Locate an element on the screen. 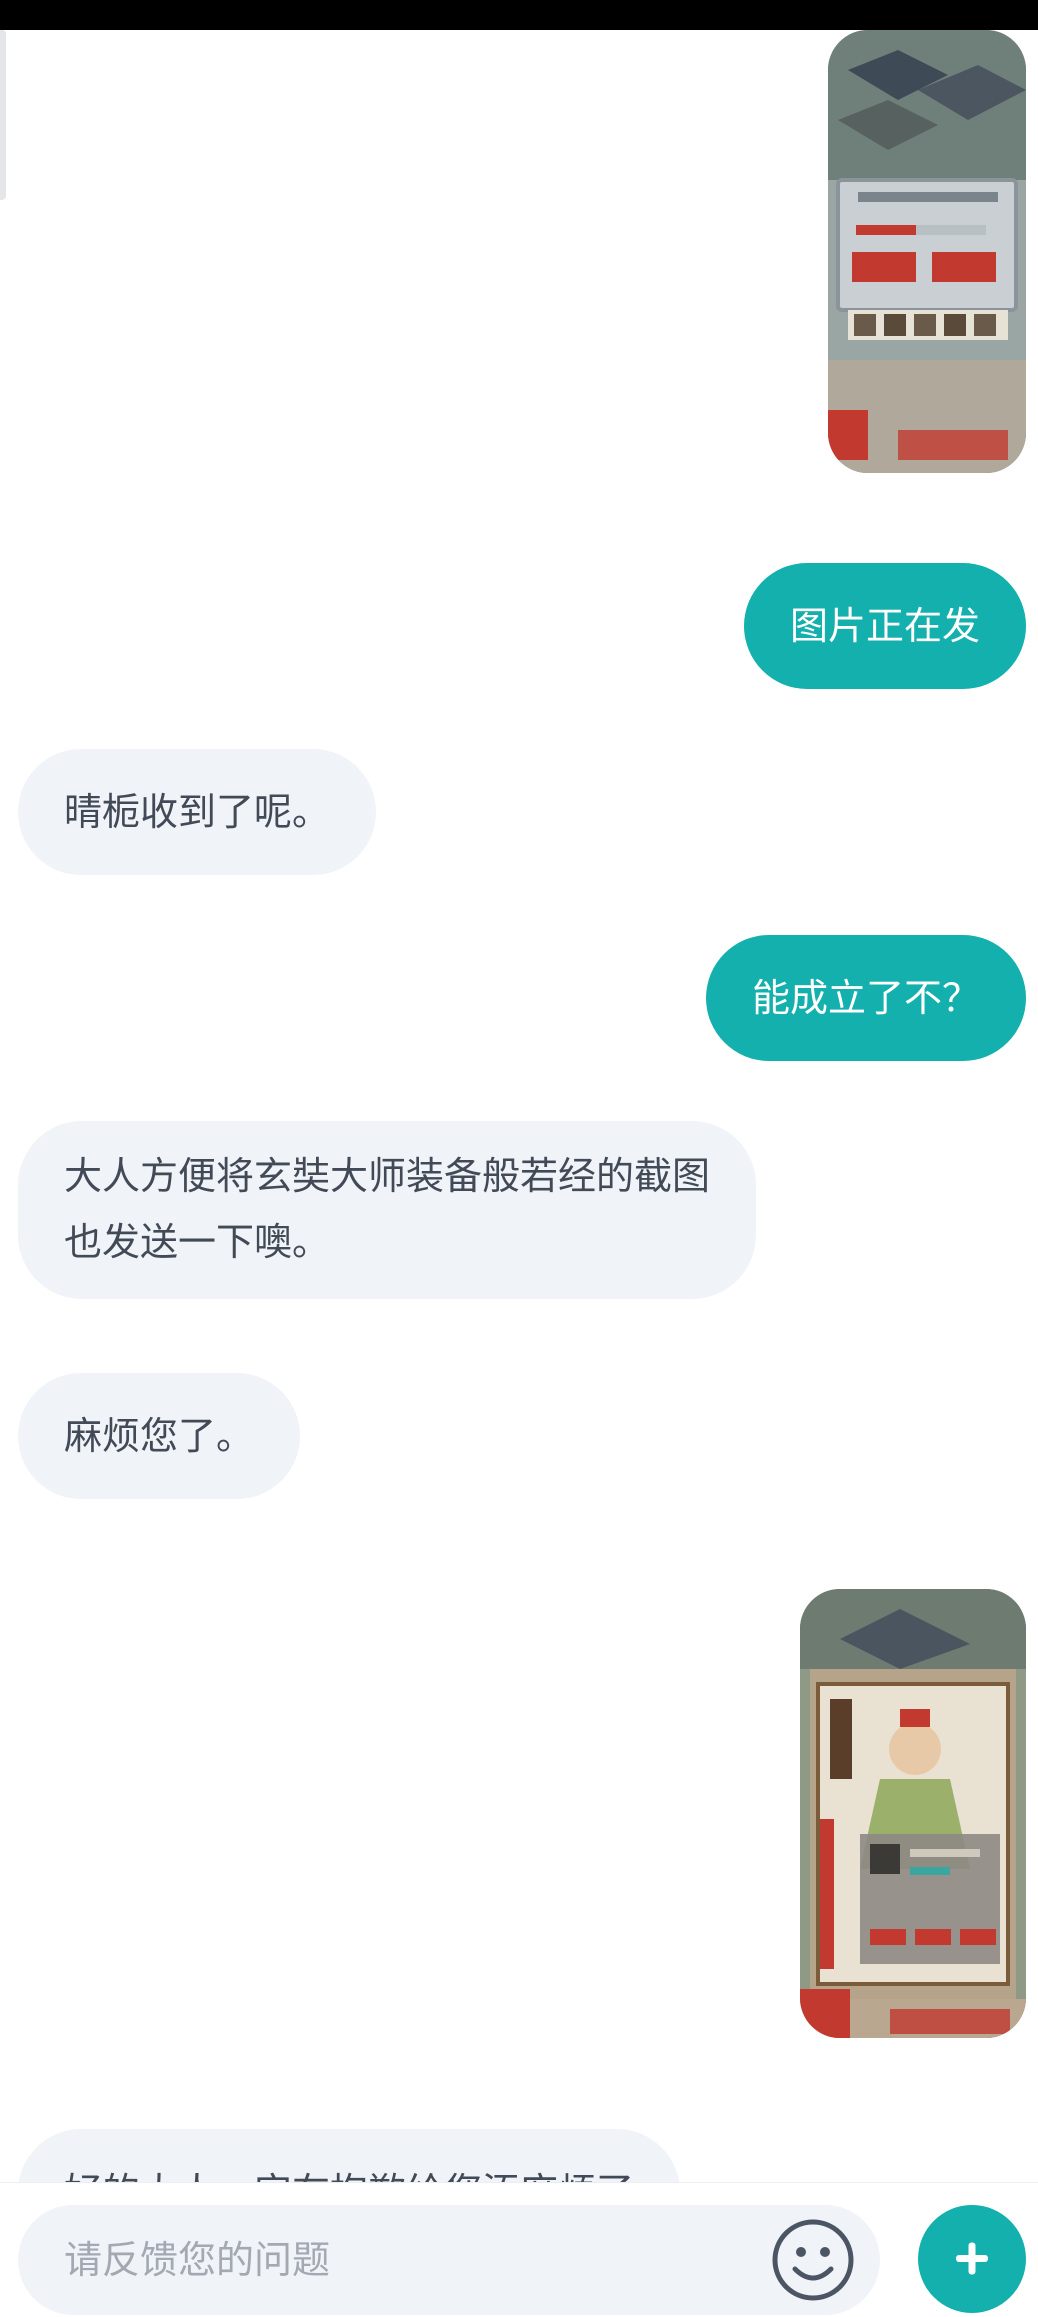 This screenshot has width=1038, height=2317. game-screenshot-character-image is located at coordinates (913, 1813).